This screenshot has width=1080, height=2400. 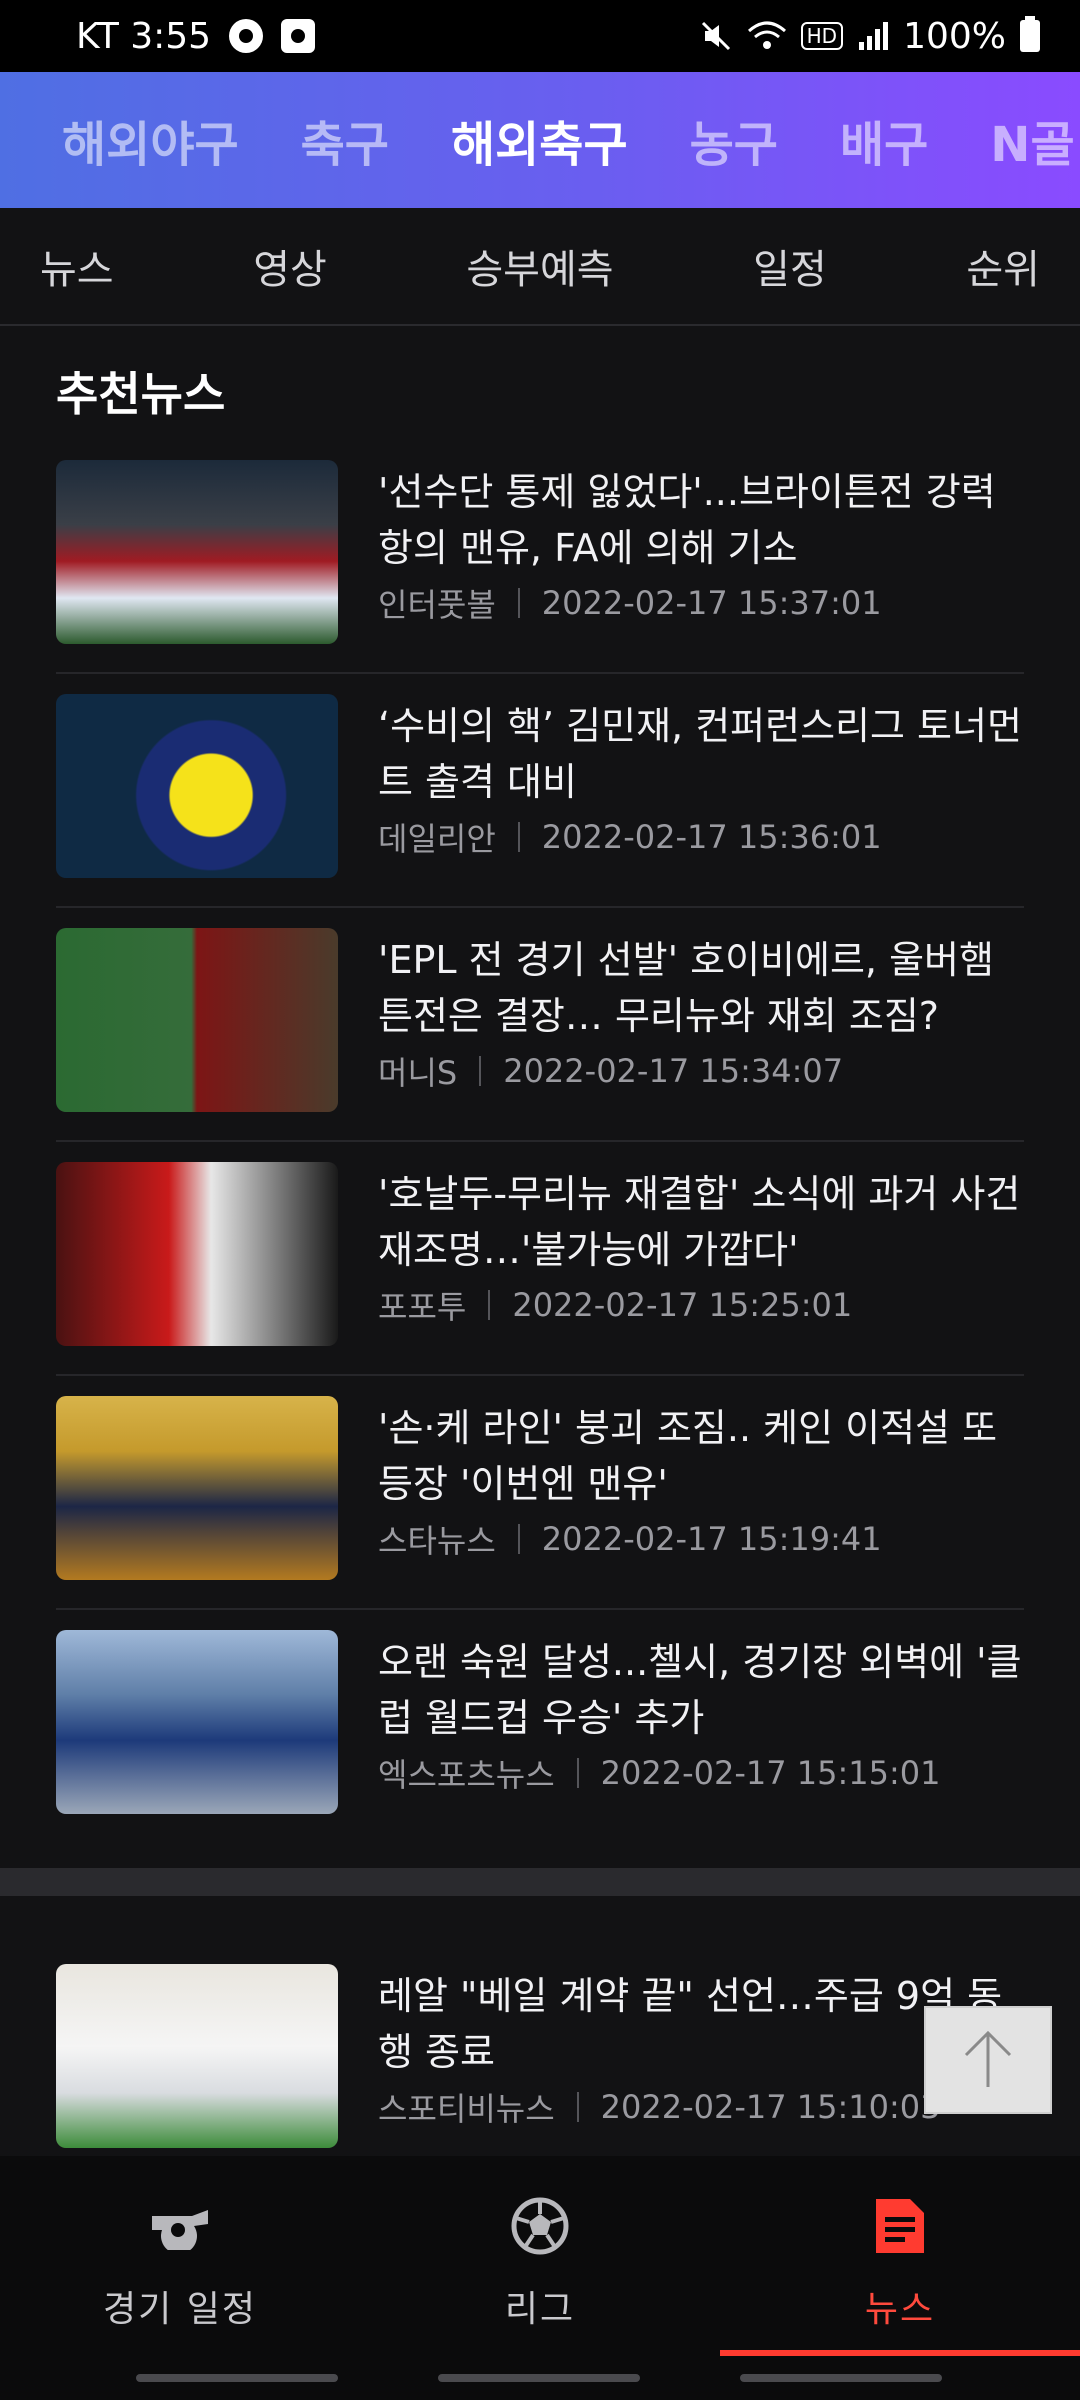 What do you see at coordinates (180, 2266) in the screenshot?
I see `nav-schedule: 경기 일정` at bounding box center [180, 2266].